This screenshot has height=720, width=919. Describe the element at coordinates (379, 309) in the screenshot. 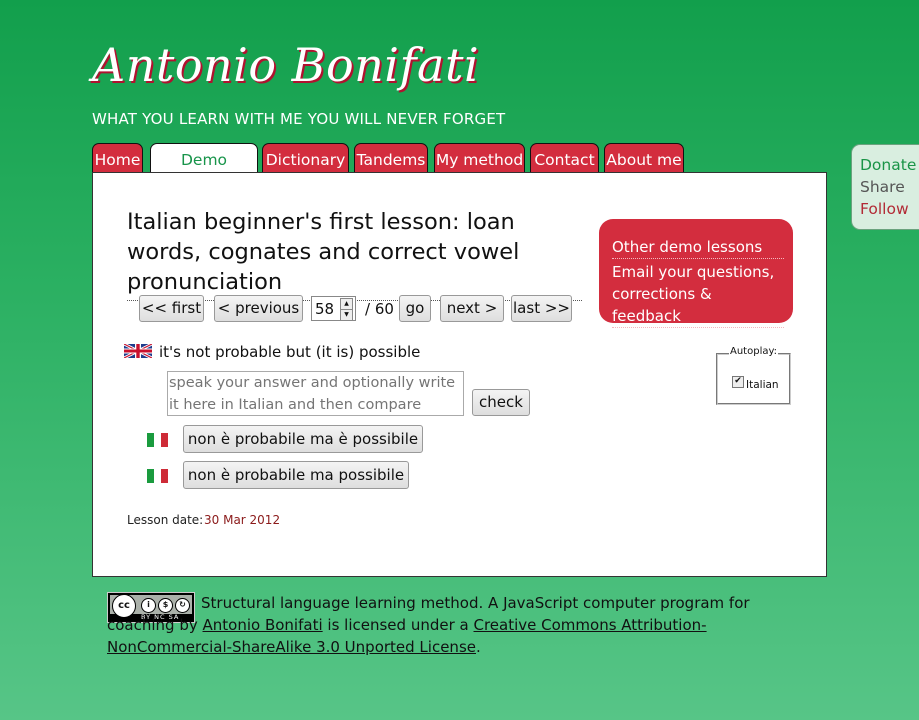

I see `page-total: / 60` at that location.